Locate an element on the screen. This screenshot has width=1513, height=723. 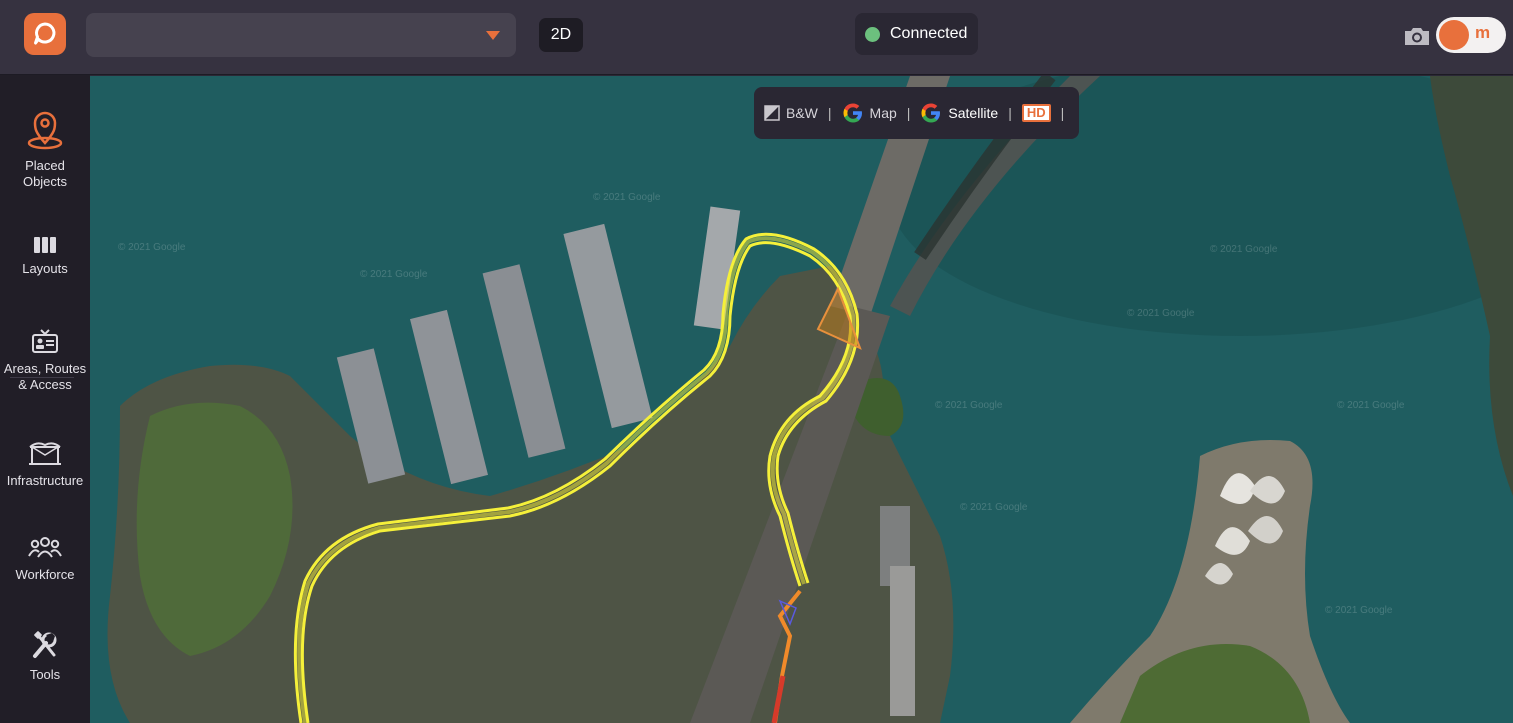
bw-label: B&W is located at coordinates (802, 113).